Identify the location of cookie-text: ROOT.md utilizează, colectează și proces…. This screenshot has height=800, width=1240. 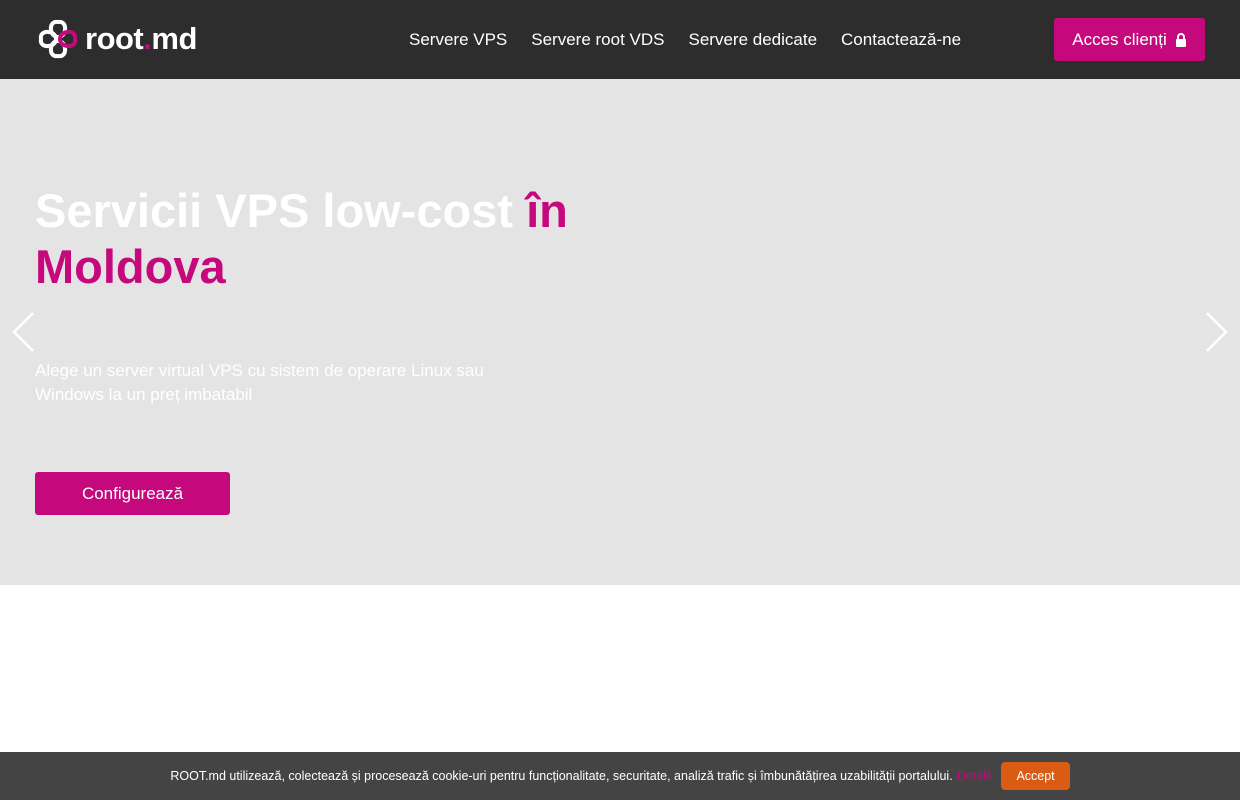
(561, 776).